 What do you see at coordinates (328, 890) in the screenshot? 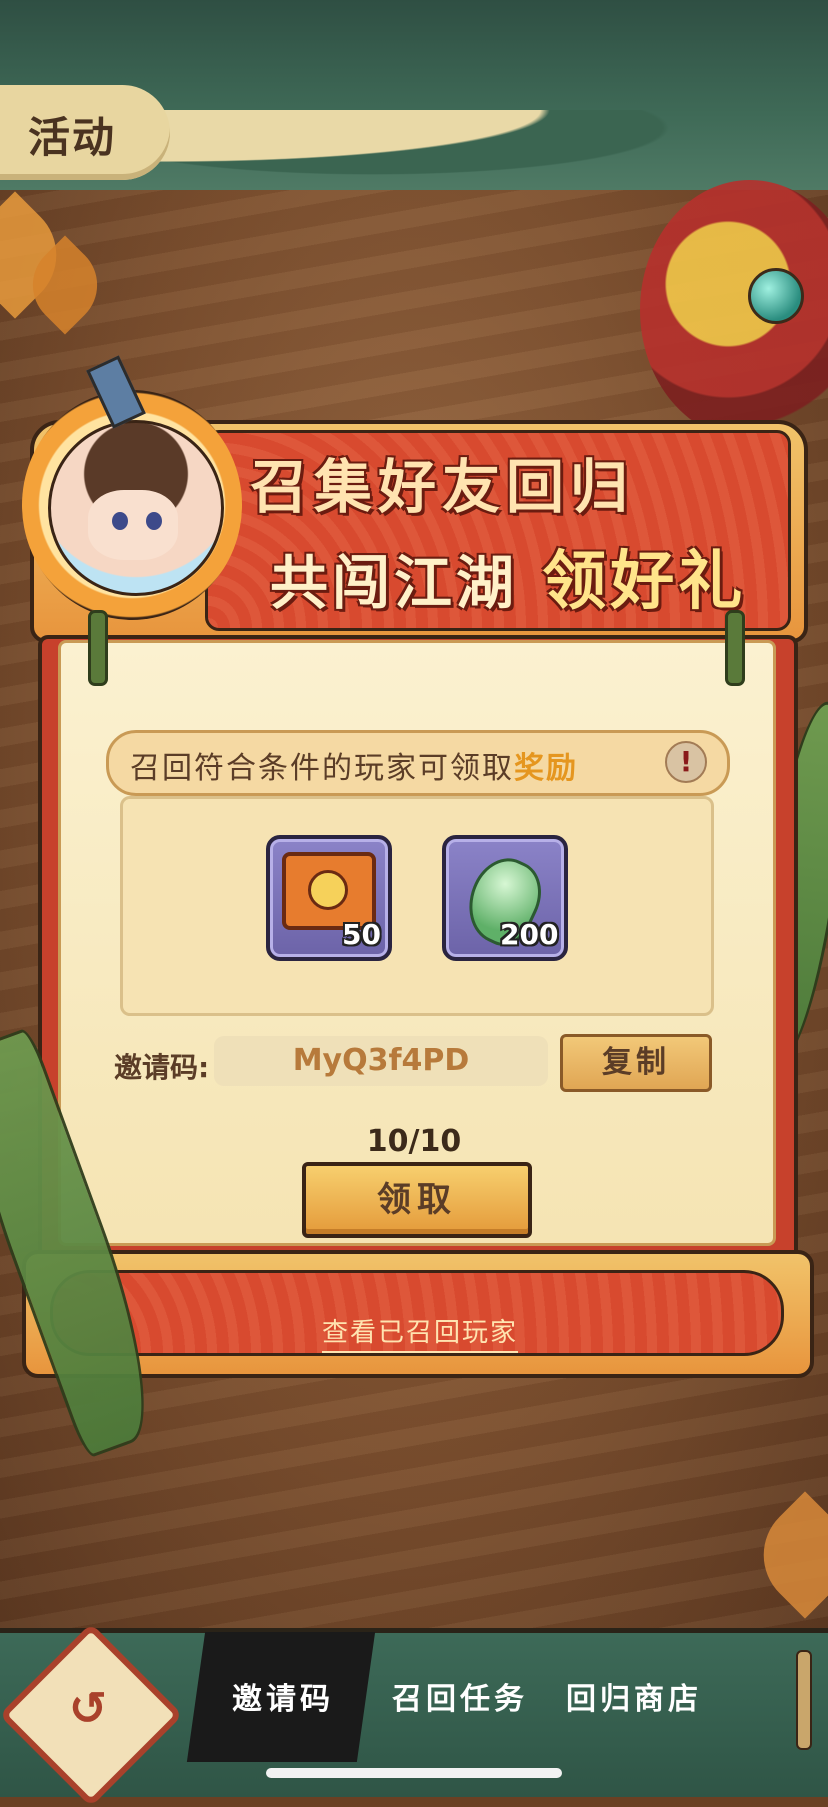
I see `chest-lock-icon` at bounding box center [328, 890].